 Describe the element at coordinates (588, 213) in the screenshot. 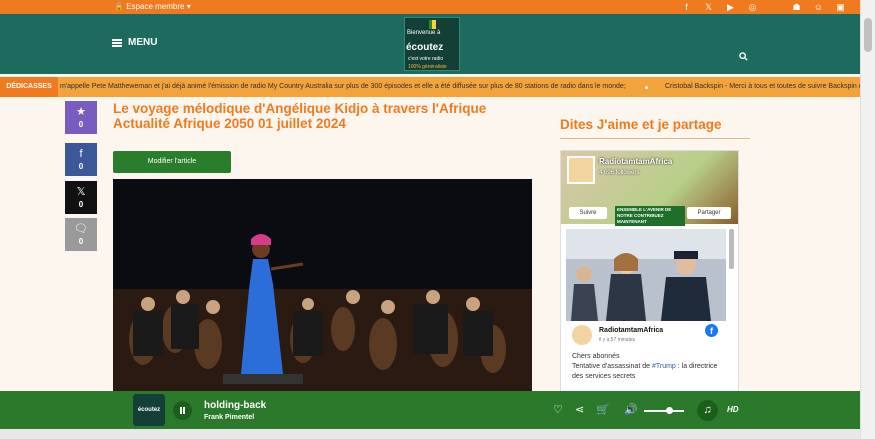

I see `facebook-follow-button: Suivre` at that location.